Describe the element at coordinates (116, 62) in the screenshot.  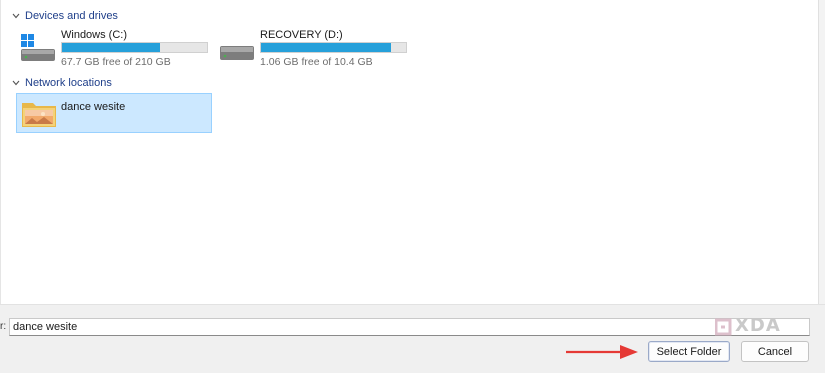
I see `drive-free-space: 67.7 GB free of 210 GB` at that location.